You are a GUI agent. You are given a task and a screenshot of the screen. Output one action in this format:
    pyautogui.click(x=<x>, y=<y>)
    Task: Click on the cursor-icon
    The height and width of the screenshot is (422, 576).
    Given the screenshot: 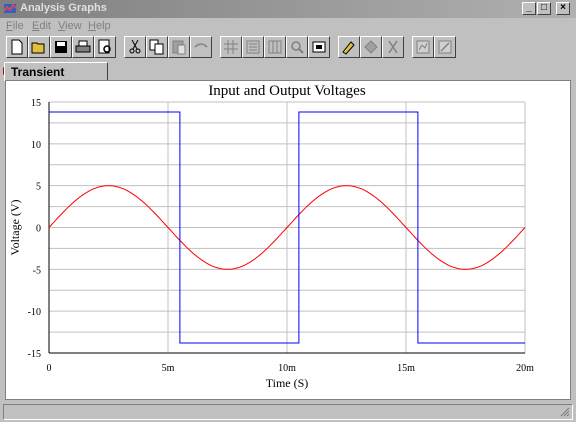 What is the action you would take?
    pyautogui.click(x=275, y=47)
    